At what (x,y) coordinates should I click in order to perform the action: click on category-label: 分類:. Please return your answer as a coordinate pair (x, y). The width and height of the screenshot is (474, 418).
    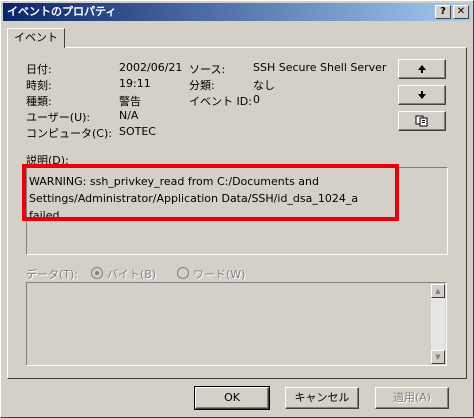
    Looking at the image, I should click on (202, 85).